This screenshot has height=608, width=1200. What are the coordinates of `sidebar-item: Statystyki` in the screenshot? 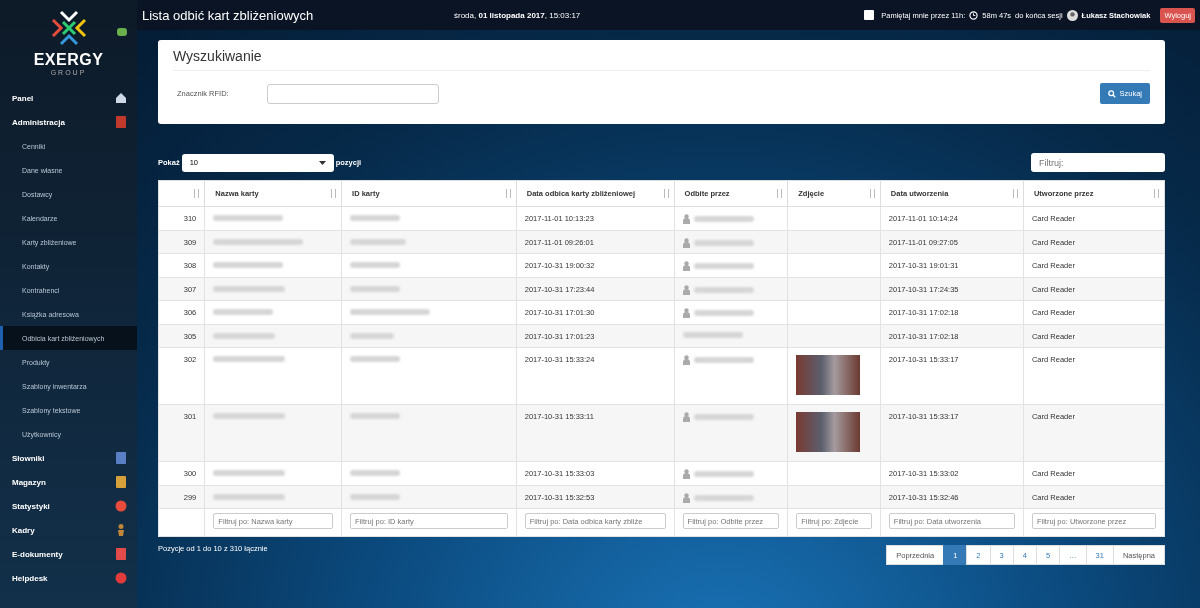 It's located at (68, 506).